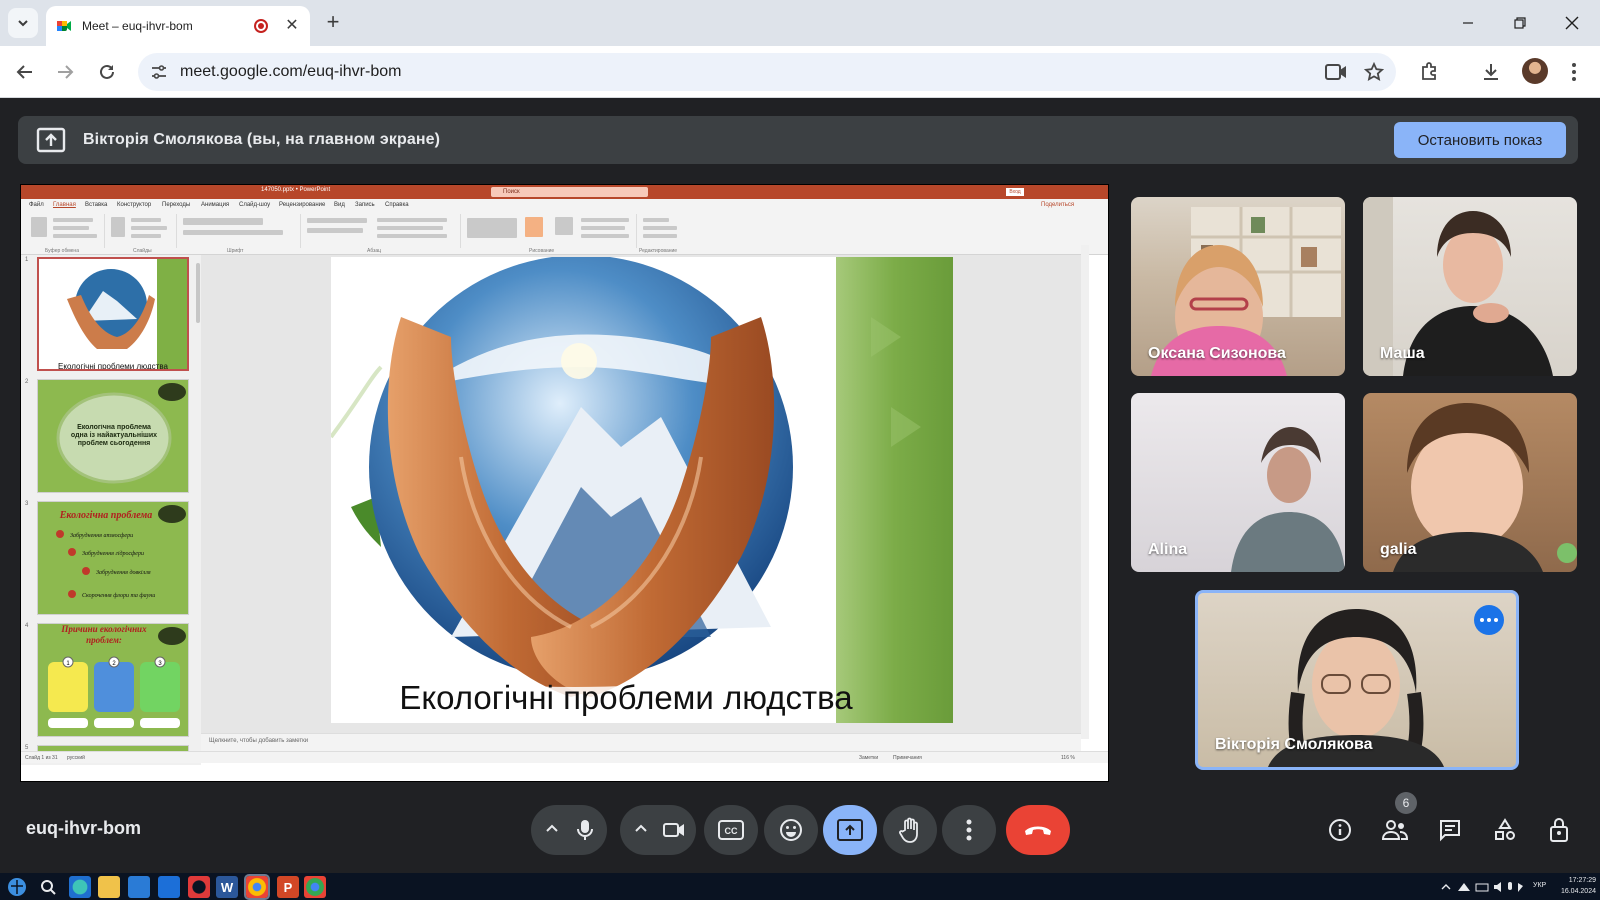 This screenshot has width=1600, height=900. Describe the element at coordinates (1470, 286) in the screenshot. I see `participant-tile: Маша` at that location.